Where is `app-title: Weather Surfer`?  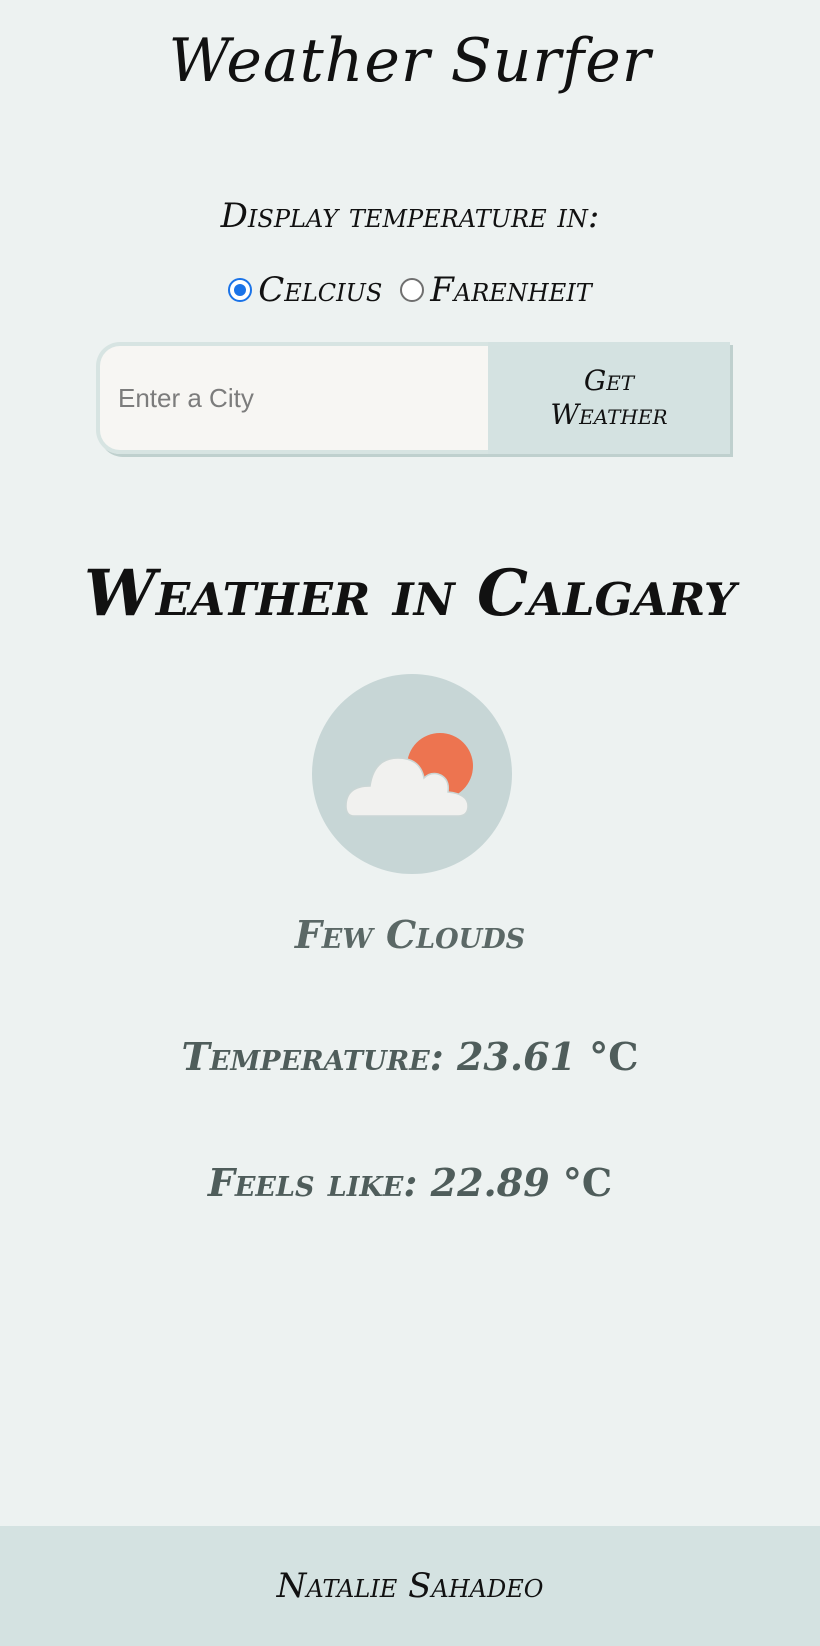 app-title: Weather Surfer is located at coordinates (410, 61).